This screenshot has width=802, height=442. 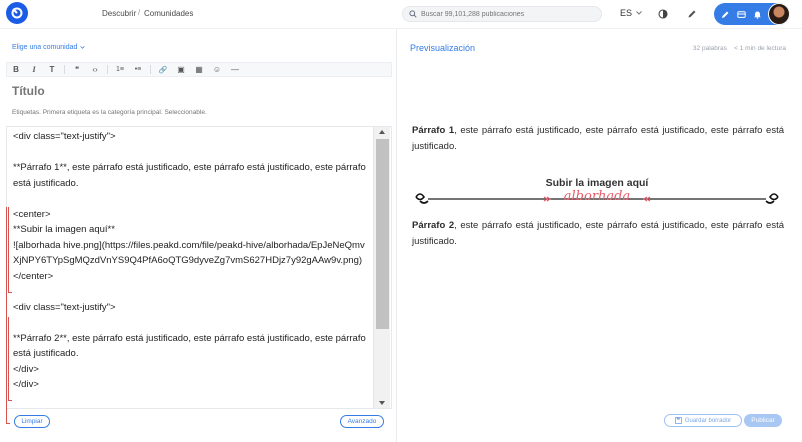 I want to click on avatar, so click(x=779, y=14).